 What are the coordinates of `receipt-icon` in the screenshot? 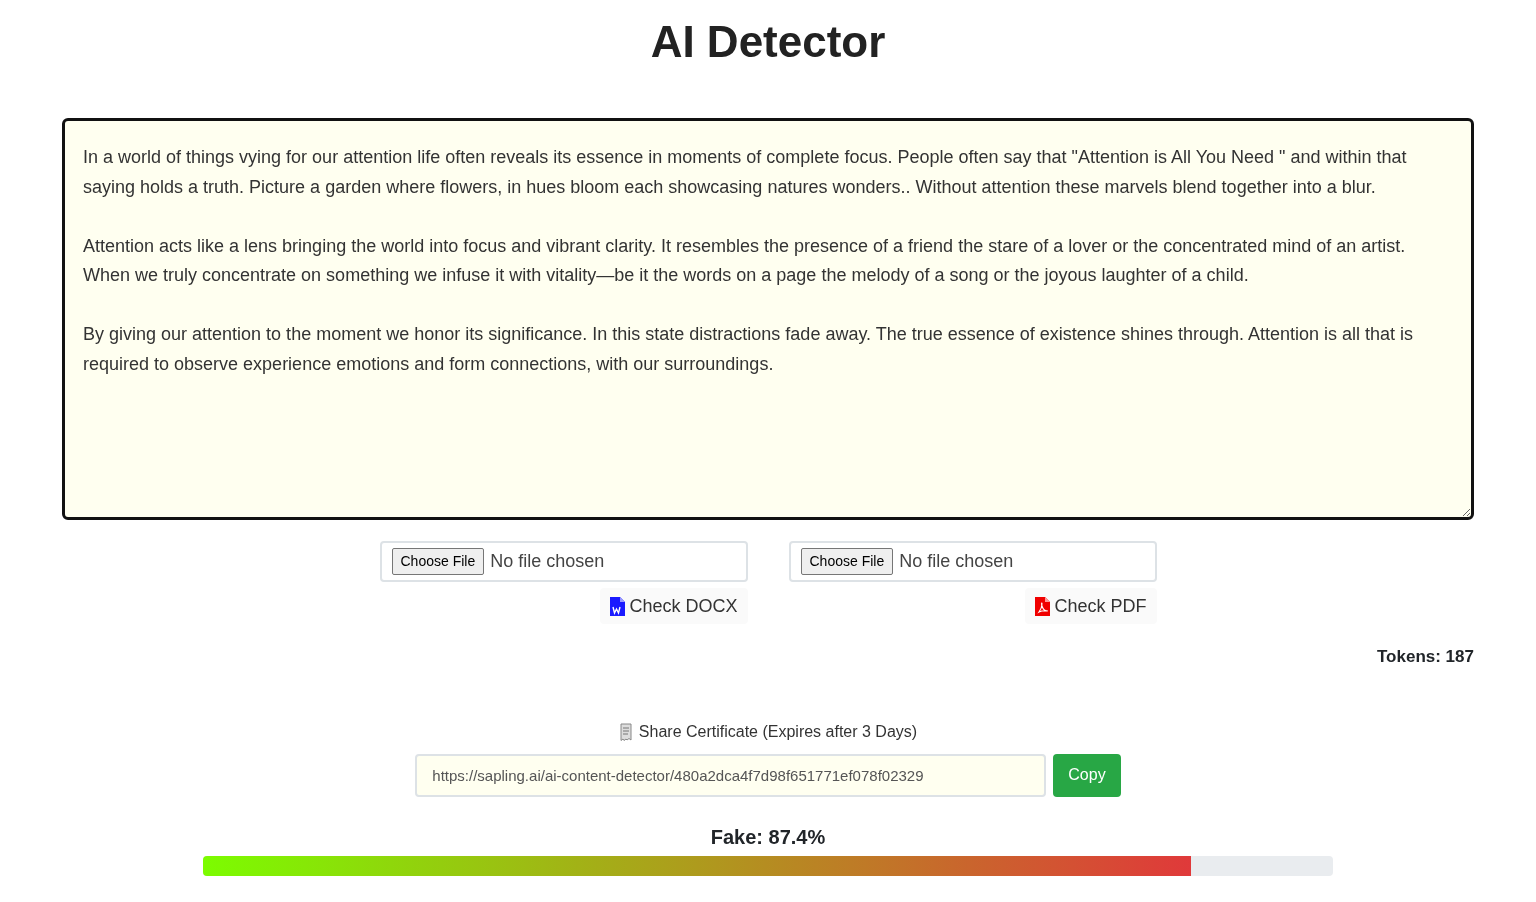 It's located at (625, 731).